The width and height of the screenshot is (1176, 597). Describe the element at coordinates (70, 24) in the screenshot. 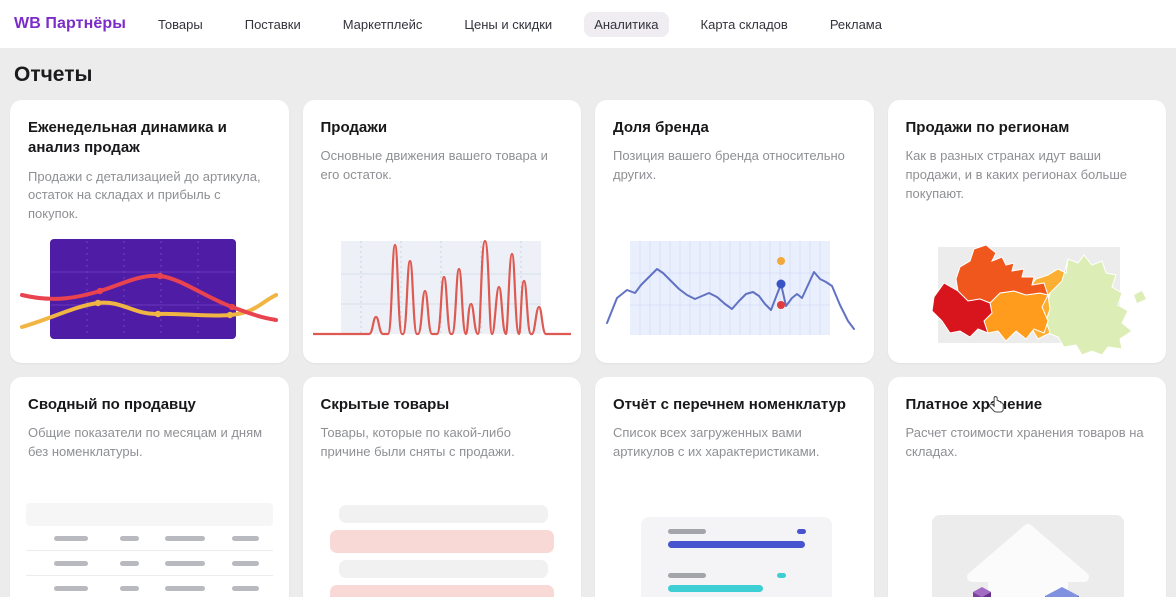

I see `wb-partners-logo: WB Партнёры` at that location.